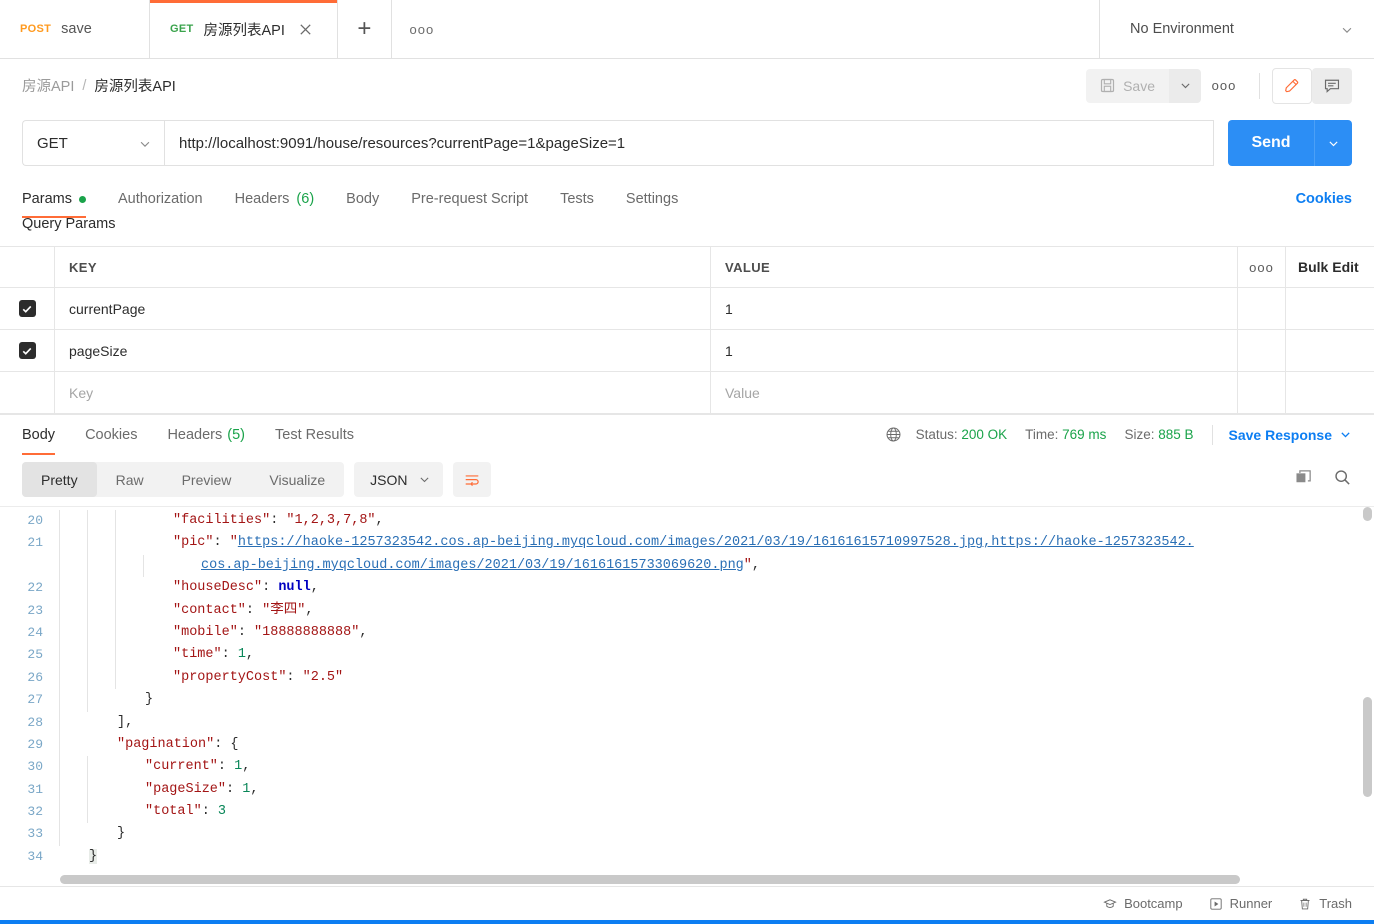 The height and width of the screenshot is (924, 1374). Describe the element at coordinates (35, 722) in the screenshot. I see `line-number: 28` at that location.